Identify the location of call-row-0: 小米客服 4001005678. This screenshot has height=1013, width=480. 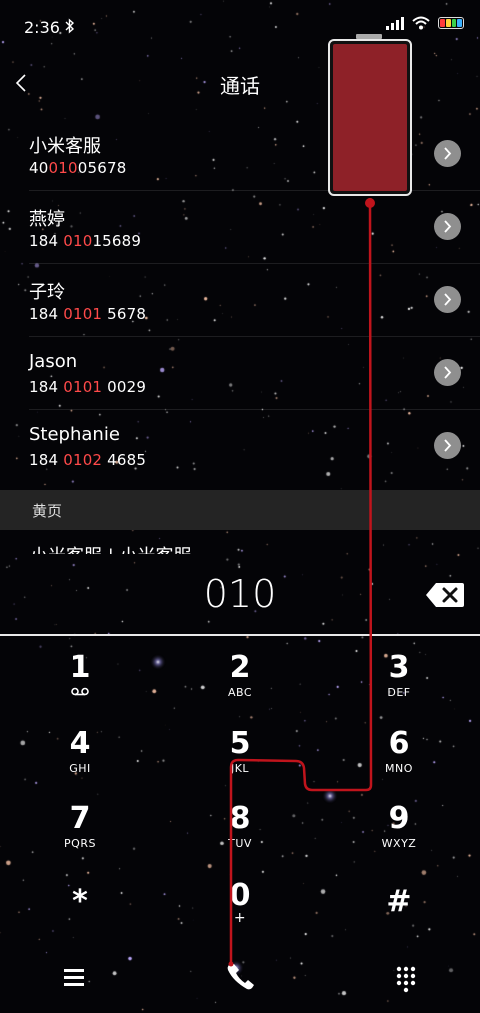
(240, 154).